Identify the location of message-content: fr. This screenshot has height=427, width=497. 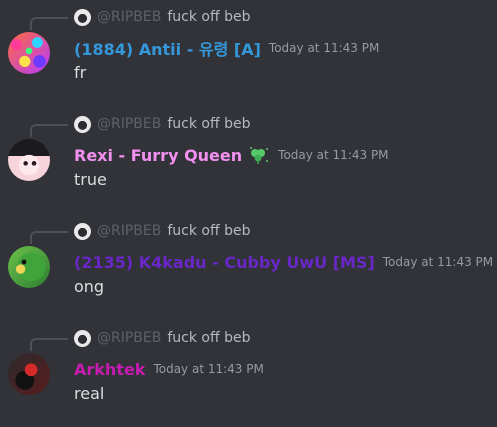
(80, 72).